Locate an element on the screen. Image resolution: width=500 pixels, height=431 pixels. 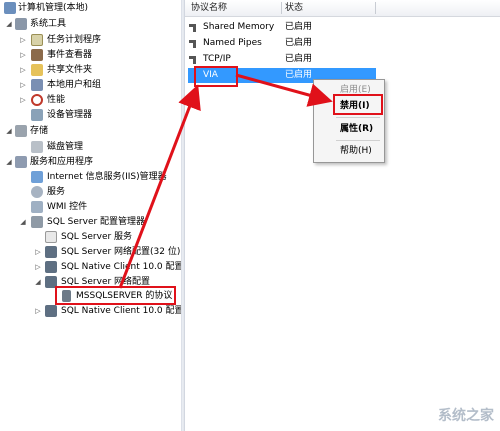
arrow-to-via is located at coordinates (159, 186).